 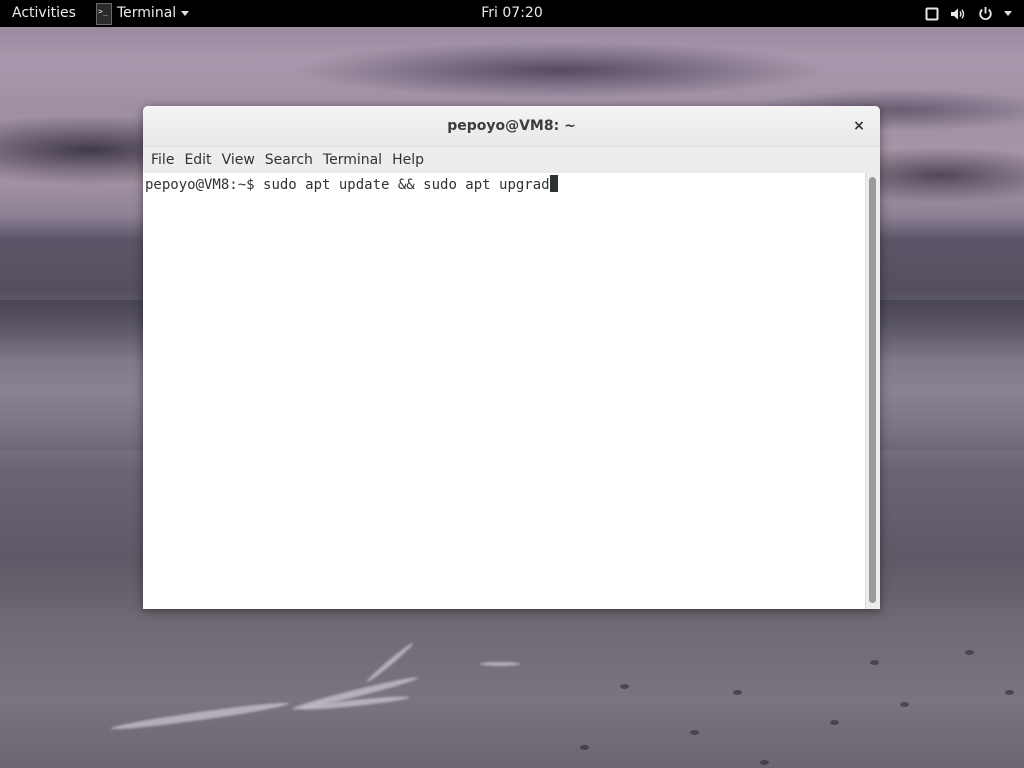 I want to click on activities-button: Activities, so click(x=44, y=13).